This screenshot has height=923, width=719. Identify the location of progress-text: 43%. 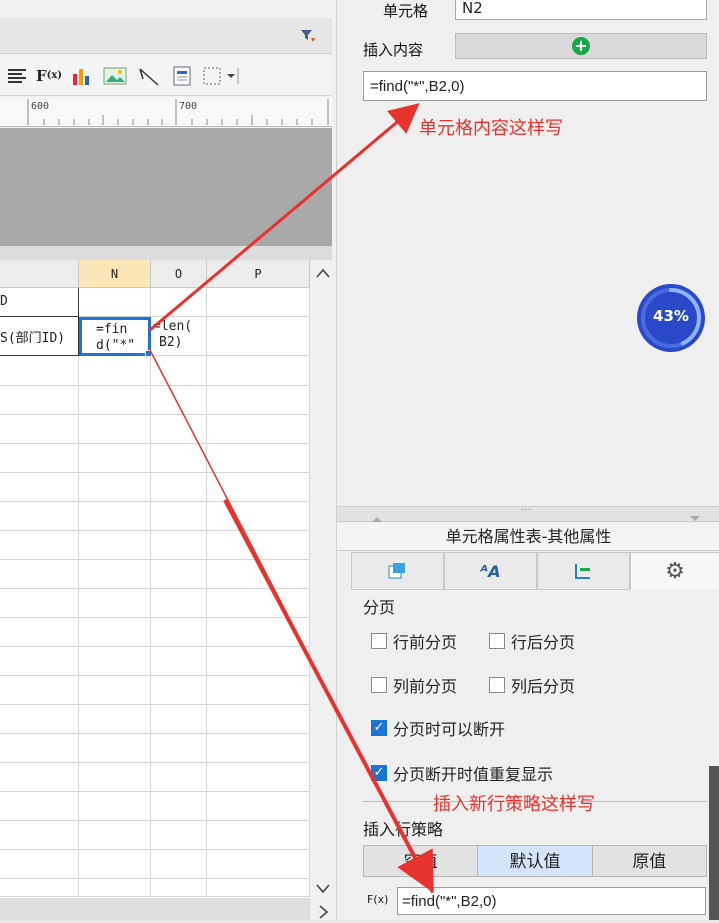
(671, 316).